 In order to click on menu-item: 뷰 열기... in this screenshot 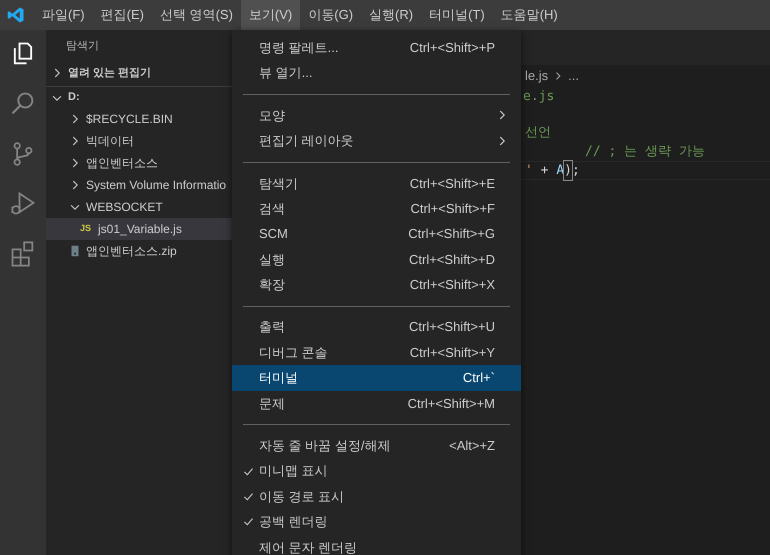, I will do `click(376, 73)`.